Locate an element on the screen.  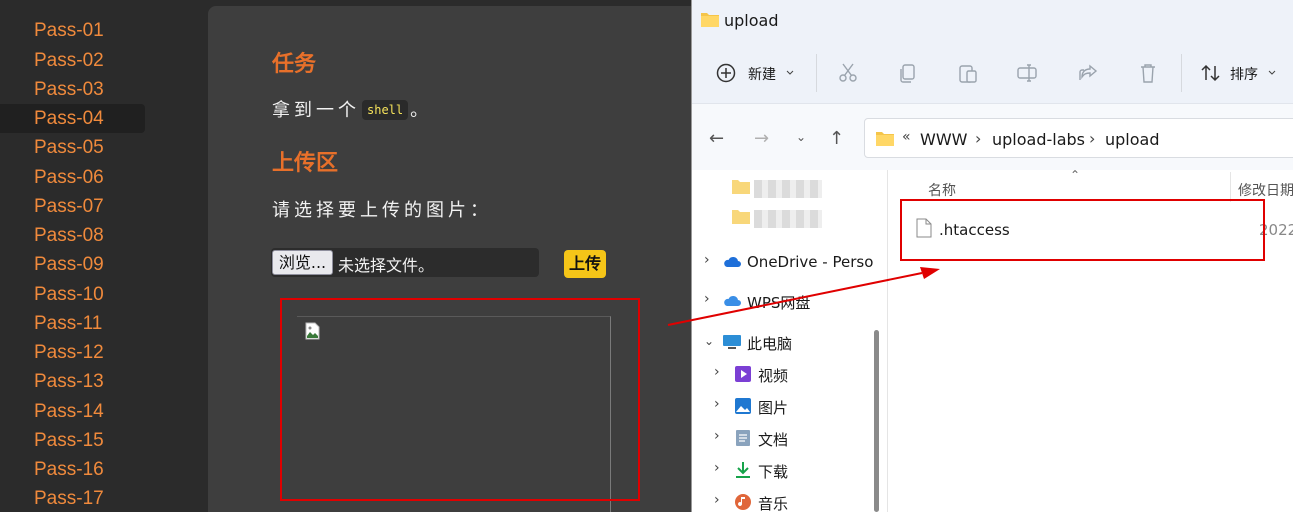
sidebar-item-pass-13: Pass-13 is located at coordinates (72, 381).